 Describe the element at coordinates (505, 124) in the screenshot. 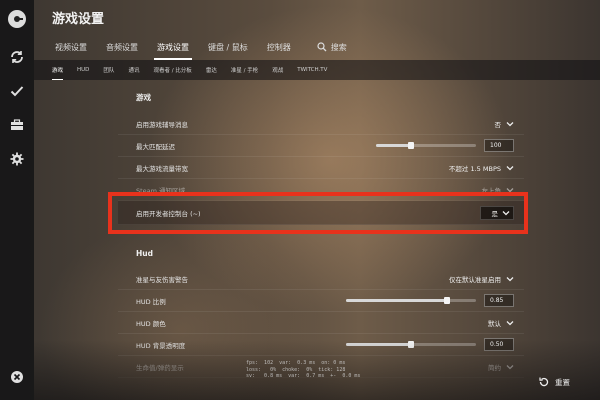

I see `setting-dropdown: 否` at that location.